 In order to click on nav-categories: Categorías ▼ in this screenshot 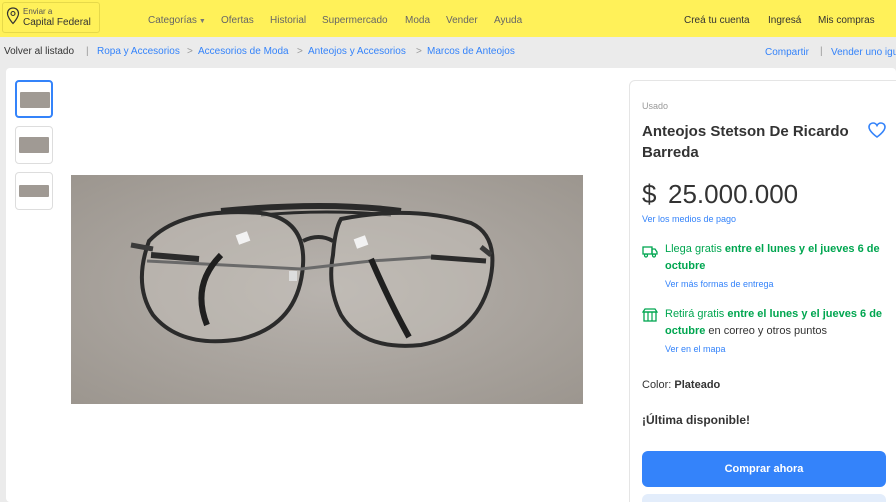, I will do `click(177, 20)`.